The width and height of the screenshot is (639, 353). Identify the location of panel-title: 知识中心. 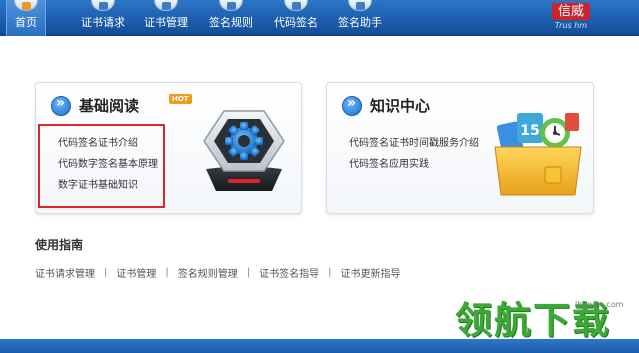
(386, 105).